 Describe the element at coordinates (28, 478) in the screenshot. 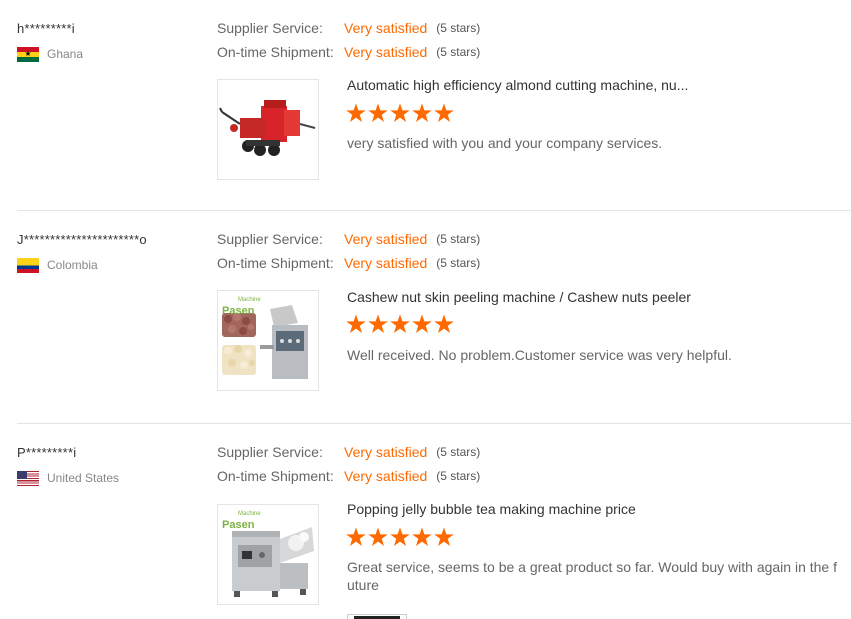

I see `usa-flag-icon` at that location.